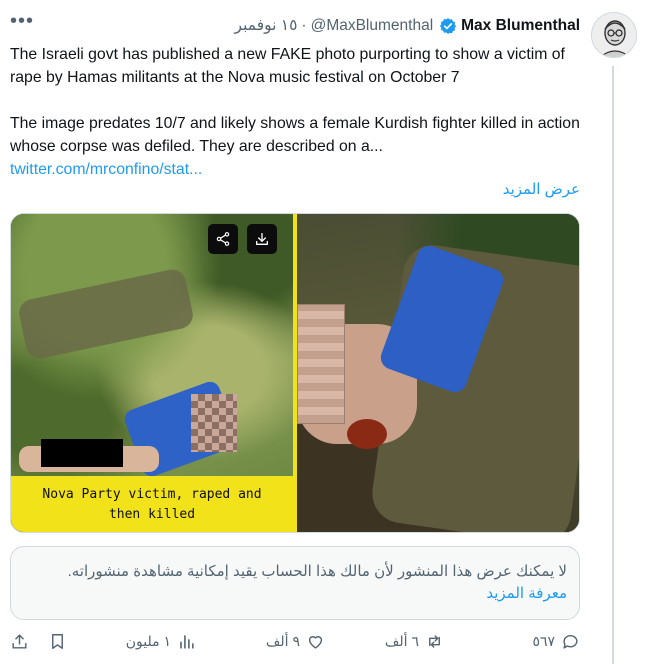  Describe the element at coordinates (282, 641) in the screenshot. I see `like-count: ٩ ألف` at that location.